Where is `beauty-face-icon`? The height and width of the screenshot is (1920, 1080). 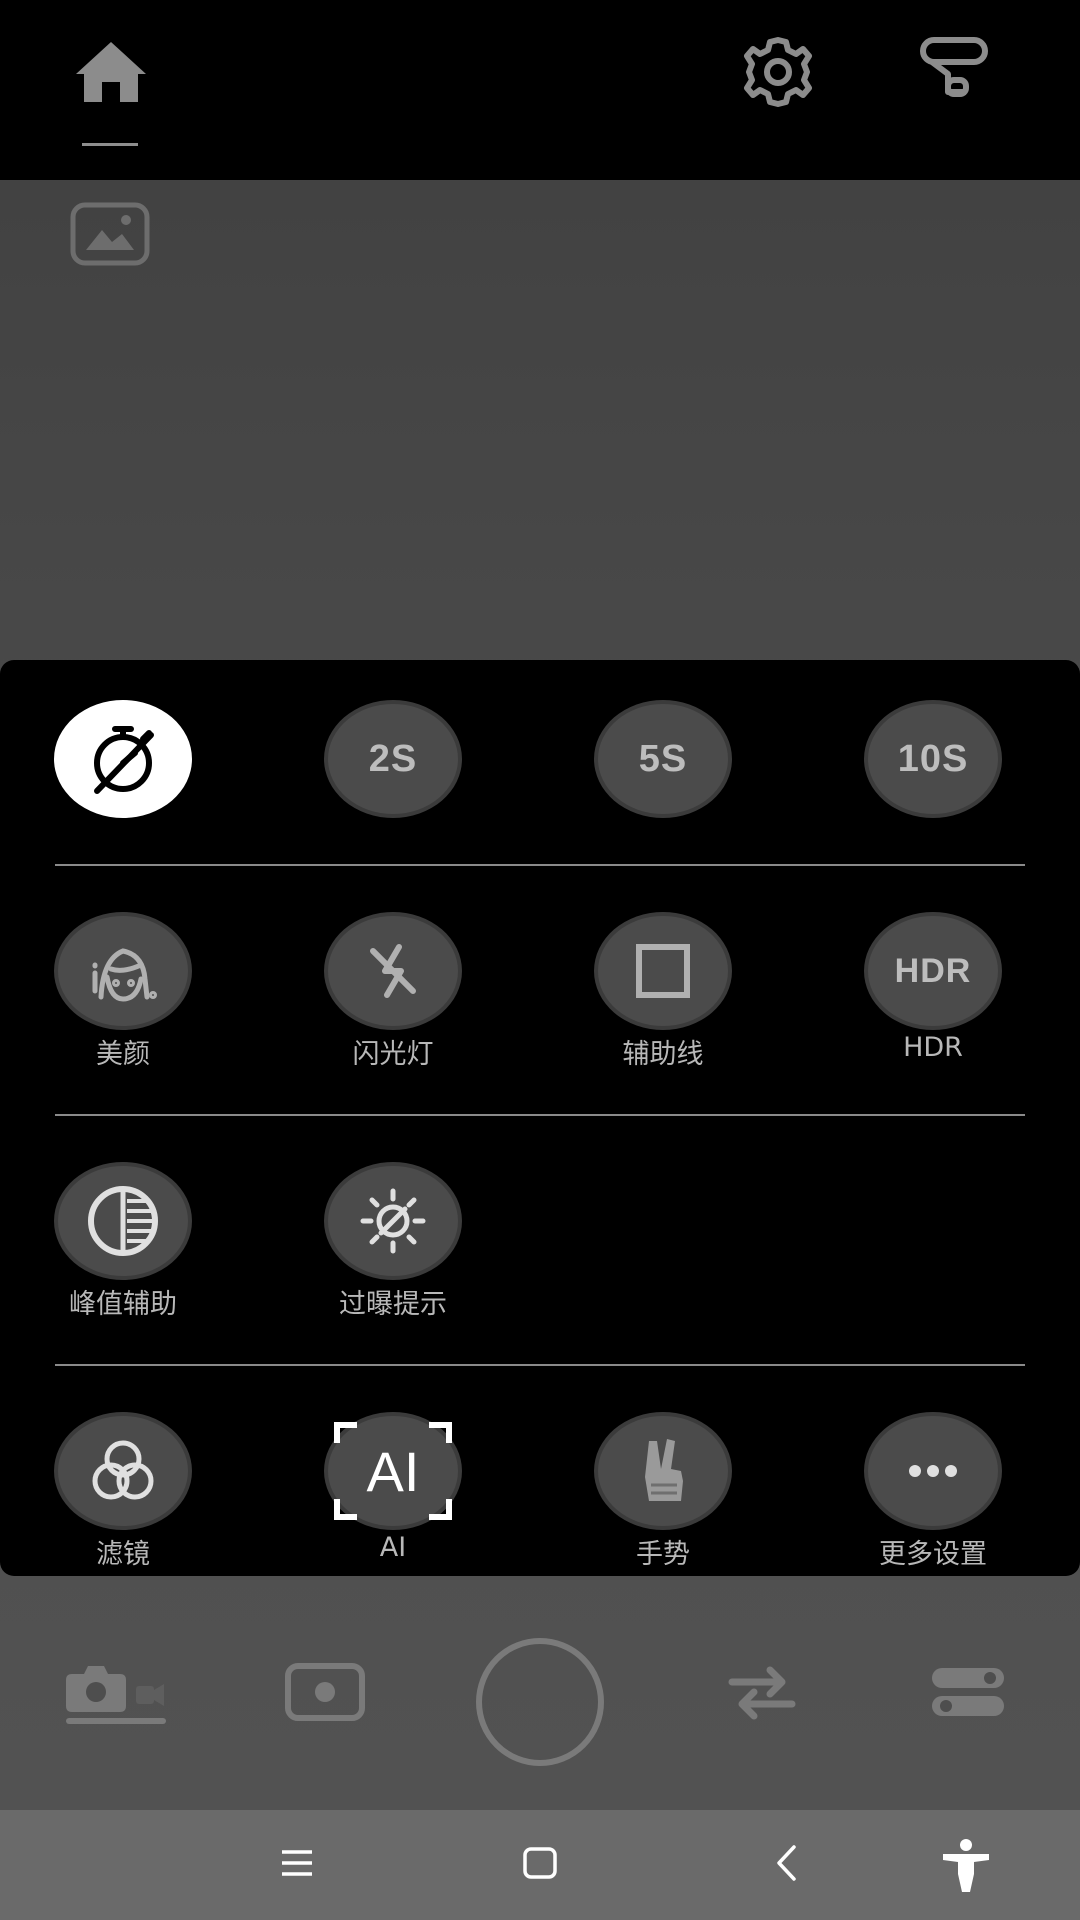
beauty-face-icon is located at coordinates (123, 971).